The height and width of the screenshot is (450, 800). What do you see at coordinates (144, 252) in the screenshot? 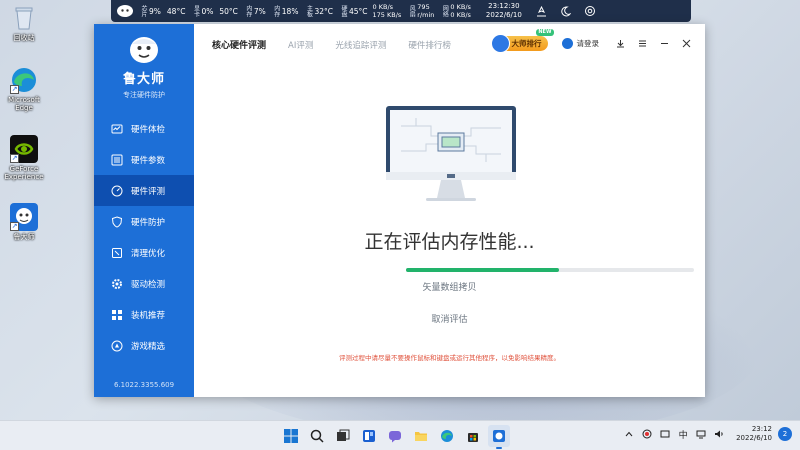
I see `sidebar-item-clean: 清理优化` at bounding box center [144, 252].